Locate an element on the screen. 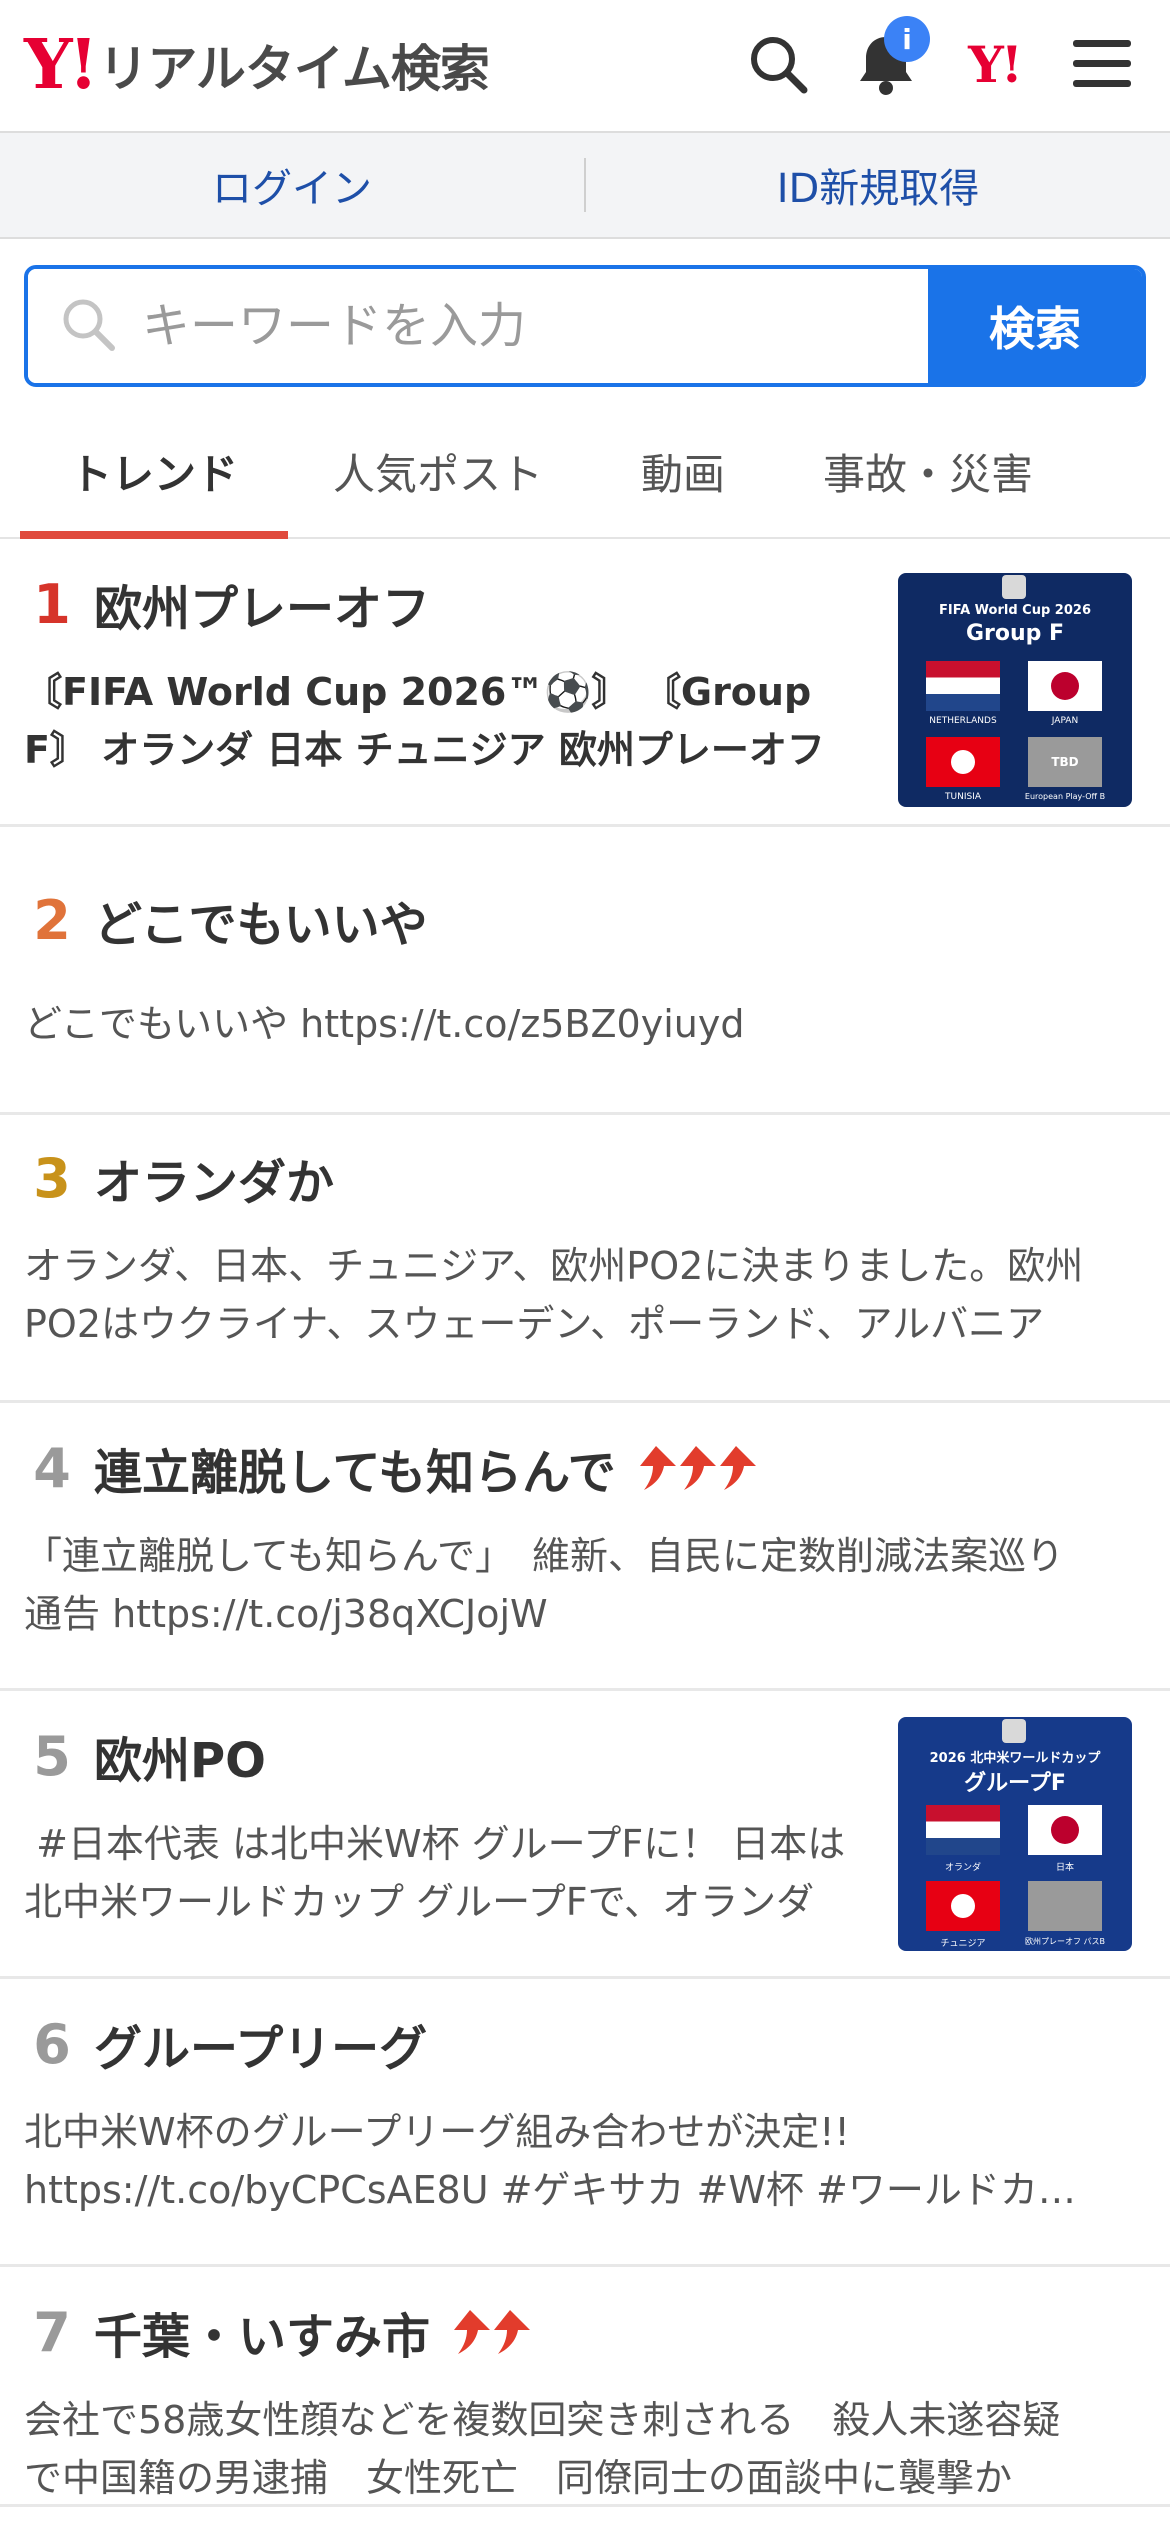  trend-rank: 1 is located at coordinates (52, 604).